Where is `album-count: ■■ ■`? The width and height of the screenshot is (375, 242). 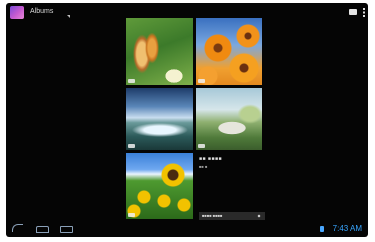
album-count: ■■ ■ is located at coordinates (203, 166).